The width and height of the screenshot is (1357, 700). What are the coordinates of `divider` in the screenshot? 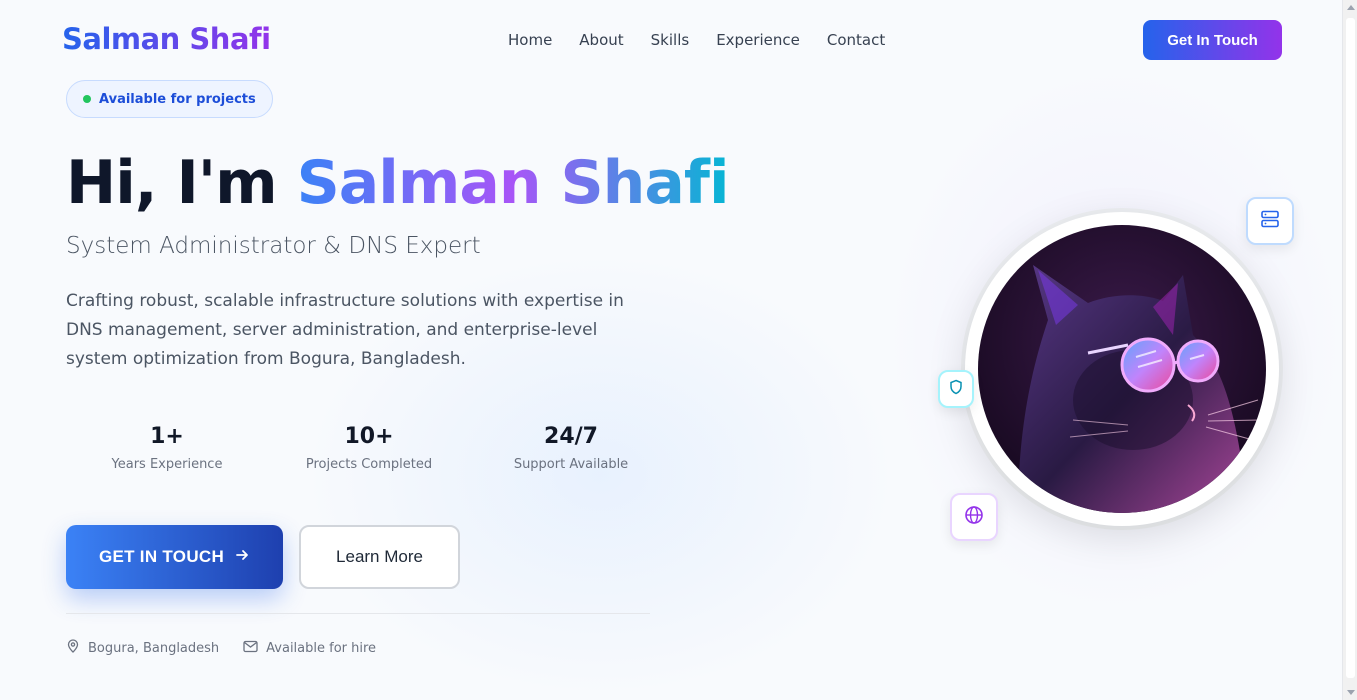 It's located at (358, 613).